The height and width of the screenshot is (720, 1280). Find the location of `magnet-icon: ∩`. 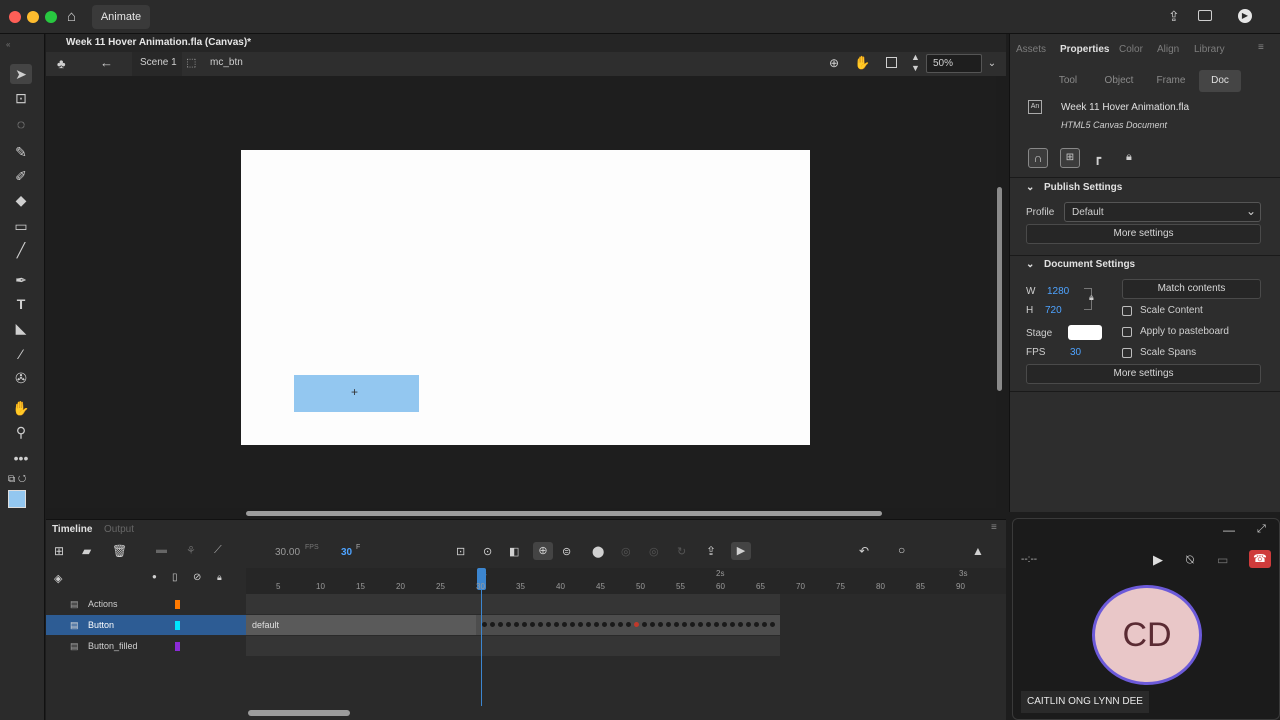

magnet-icon: ∩ is located at coordinates (1038, 158).